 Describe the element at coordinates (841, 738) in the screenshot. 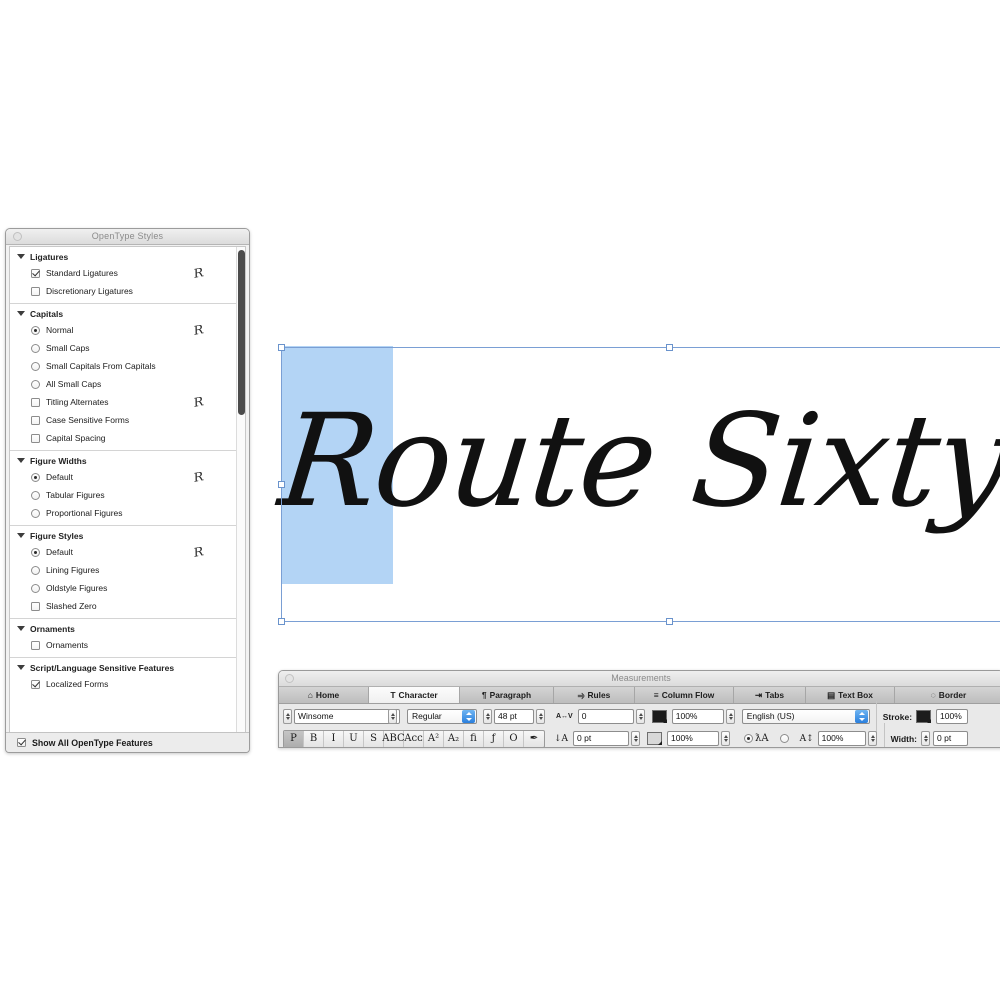

I see `scale-amount-field: 100%` at that location.